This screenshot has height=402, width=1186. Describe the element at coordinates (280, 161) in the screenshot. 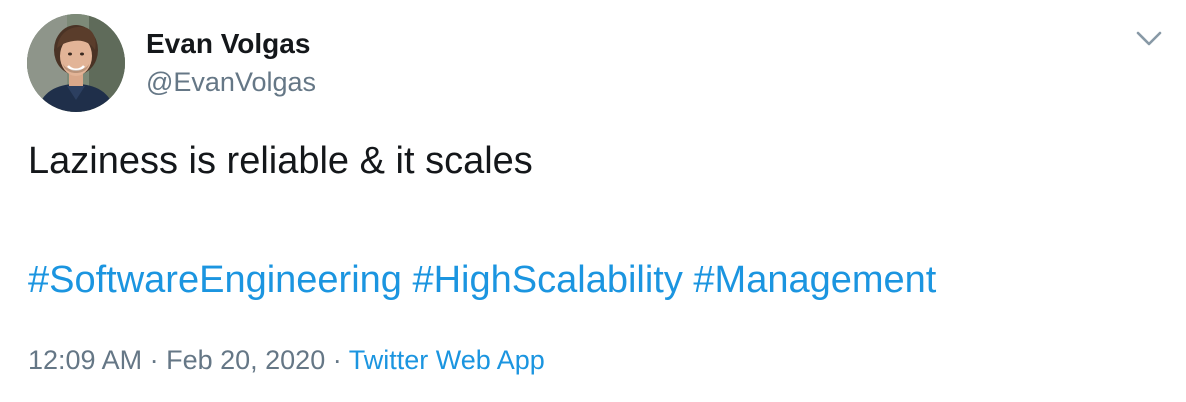

I see `tweet-text: Laziness is reliable & it scales` at that location.